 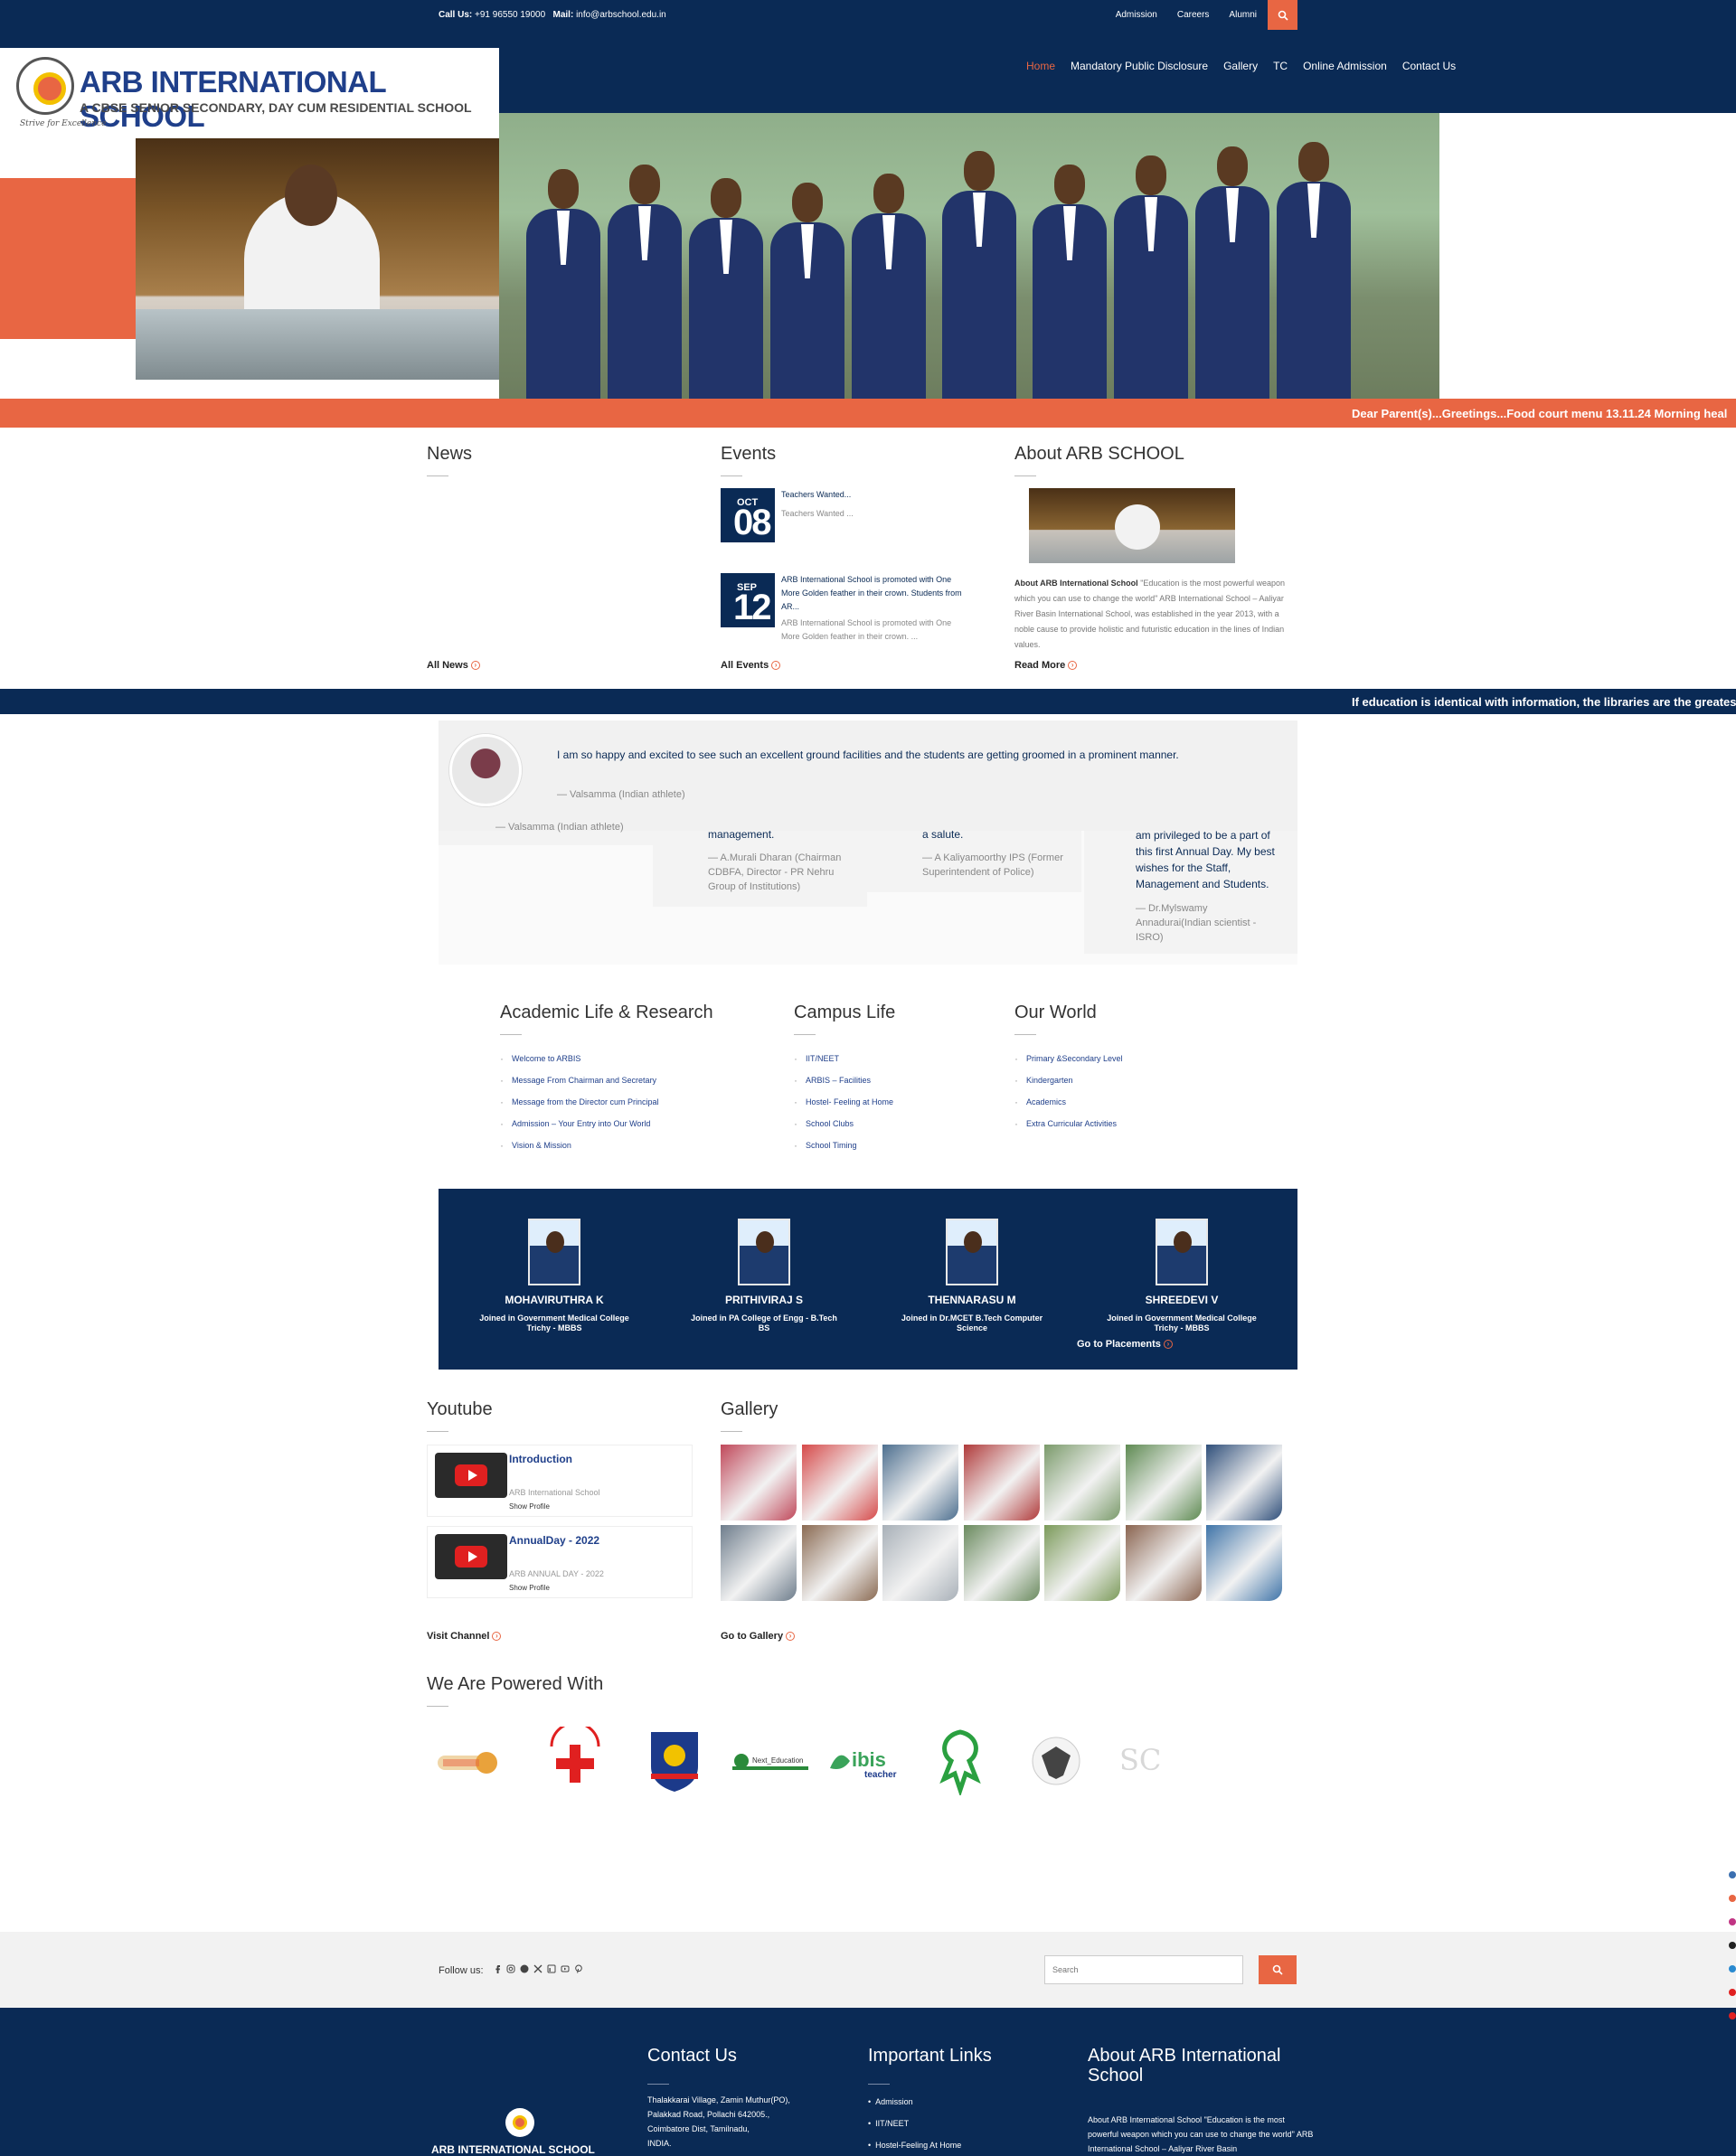 I want to click on top-search-button, so click(x=1283, y=15).